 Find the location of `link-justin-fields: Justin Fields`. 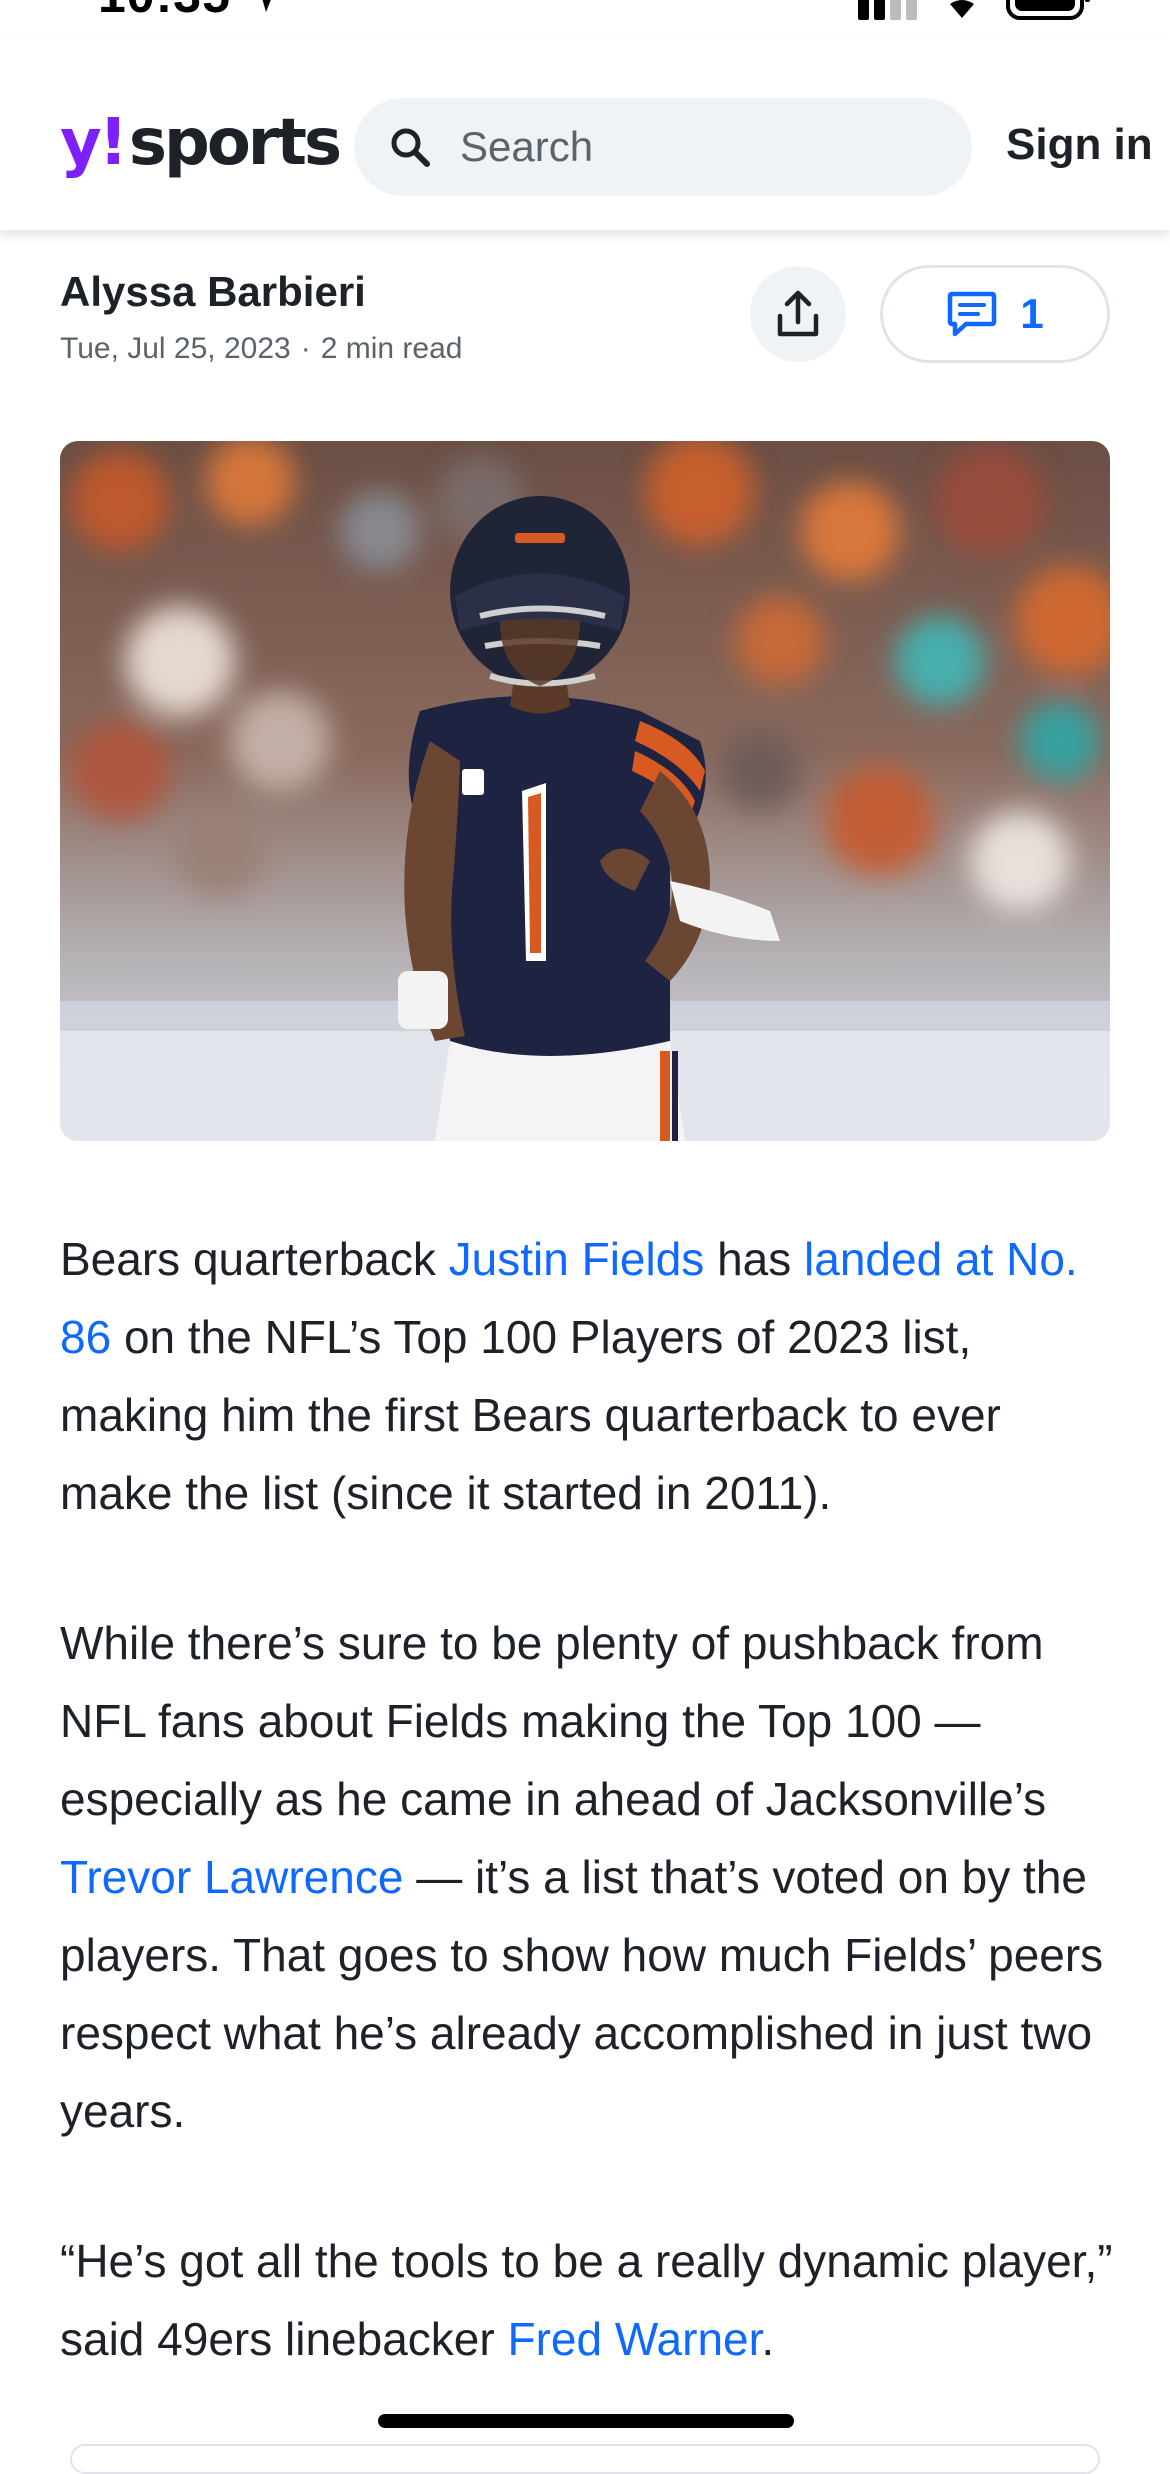

link-justin-fields: Justin Fields is located at coordinates (577, 1259).